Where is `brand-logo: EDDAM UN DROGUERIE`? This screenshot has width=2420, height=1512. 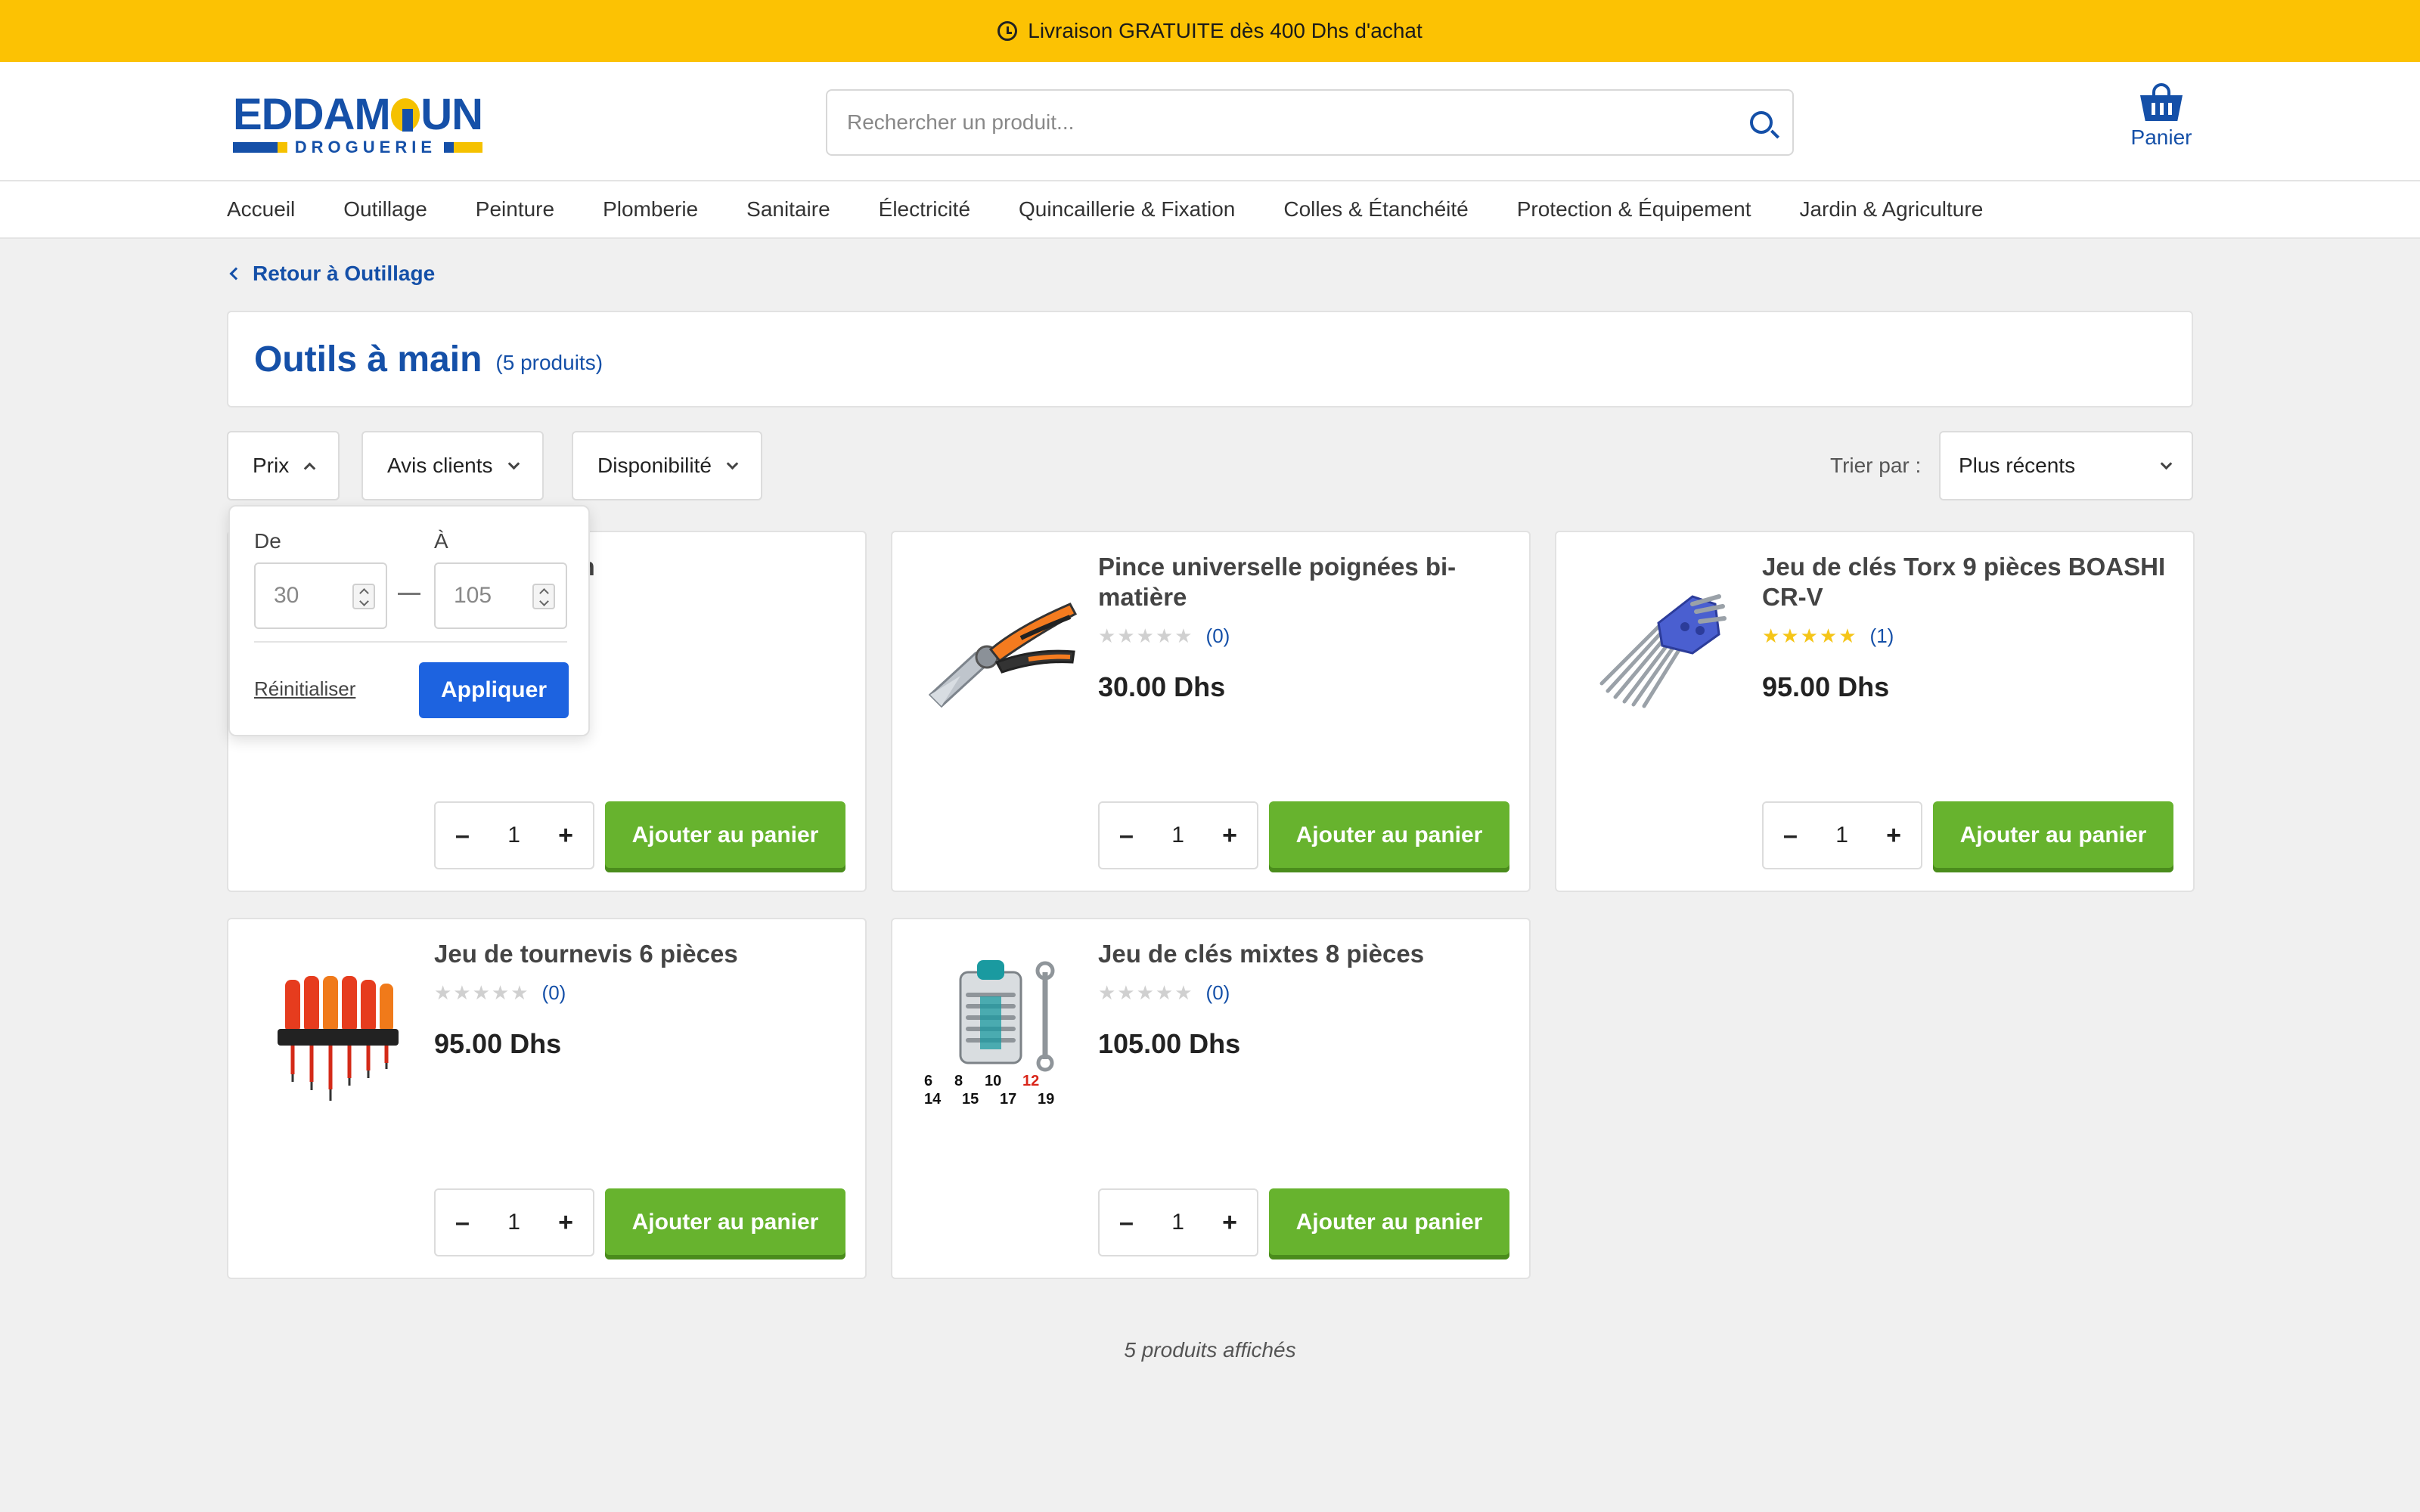 brand-logo: EDDAM UN DROGUERIE is located at coordinates (358, 123).